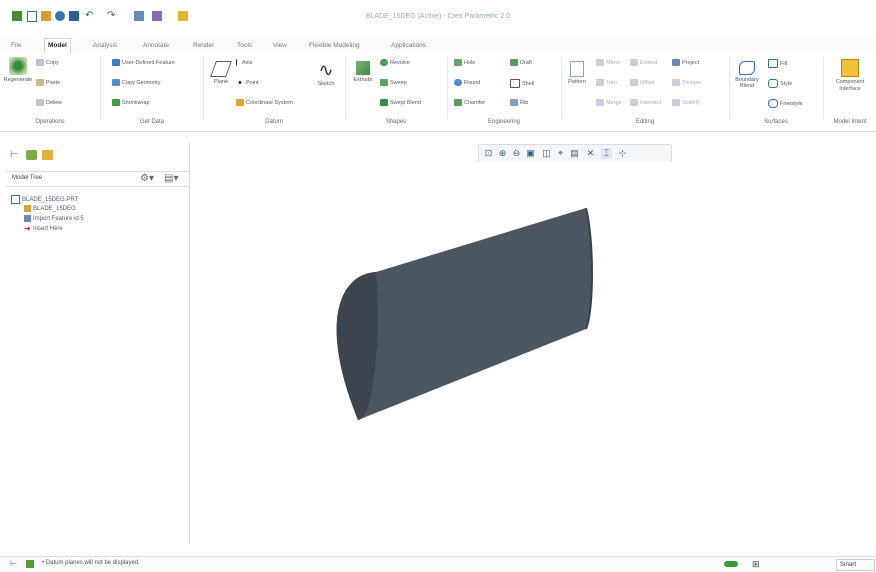 This screenshot has width=876, height=572. I want to click on sketch-button: ∿ Sketch, so click(326, 74).